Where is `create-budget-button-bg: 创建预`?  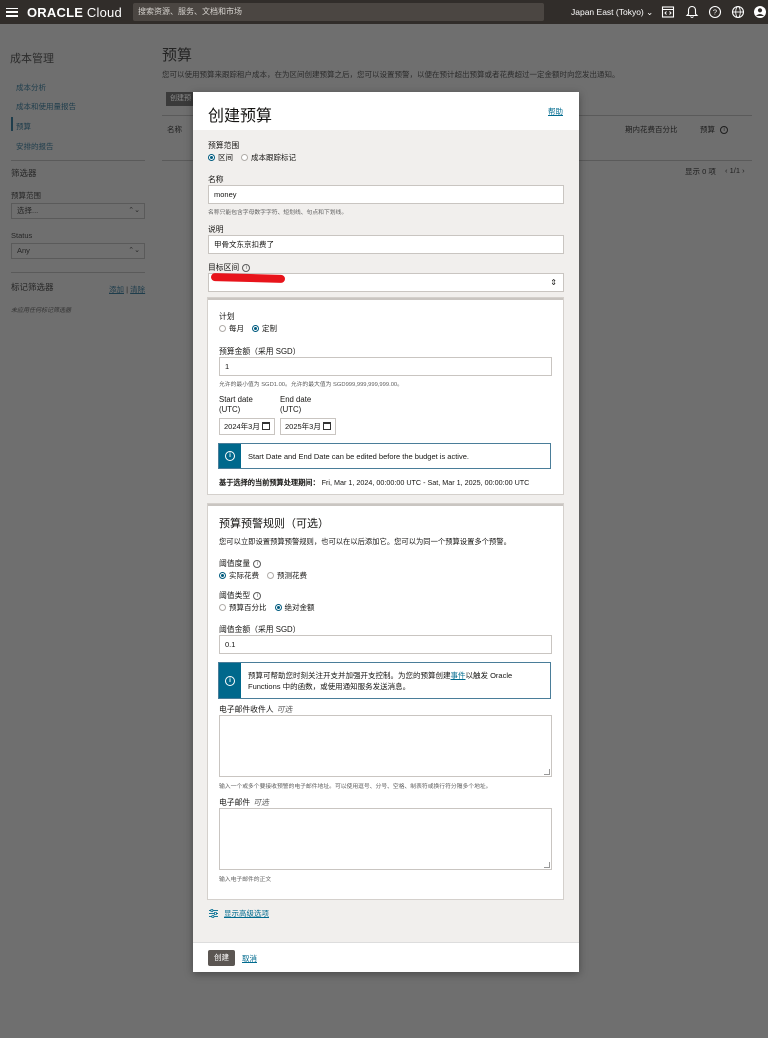
create-budget-button-bg: 创建预 is located at coordinates (180, 99).